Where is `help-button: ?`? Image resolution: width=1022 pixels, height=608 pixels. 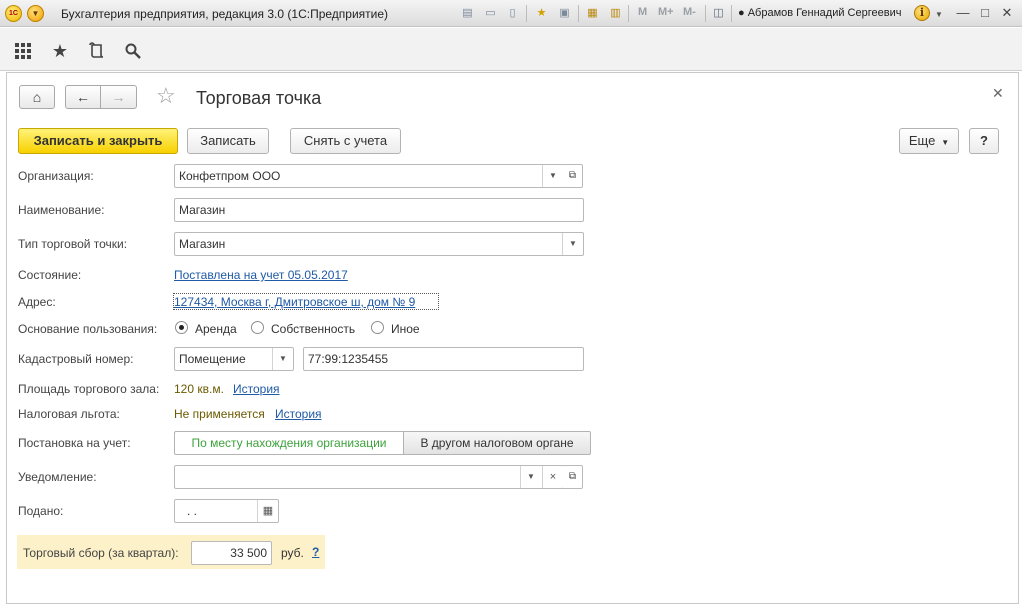
help-button: ? is located at coordinates (984, 141).